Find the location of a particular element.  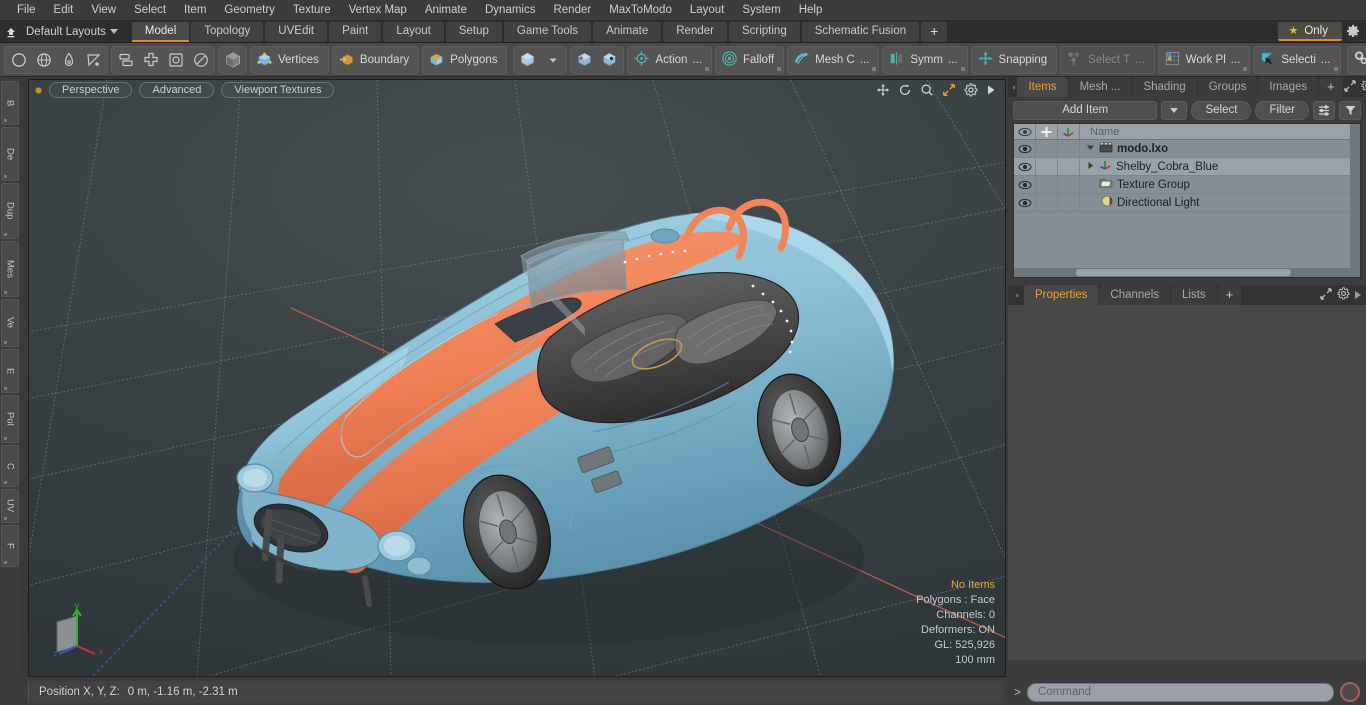

pen-icon is located at coordinates (68, 60).